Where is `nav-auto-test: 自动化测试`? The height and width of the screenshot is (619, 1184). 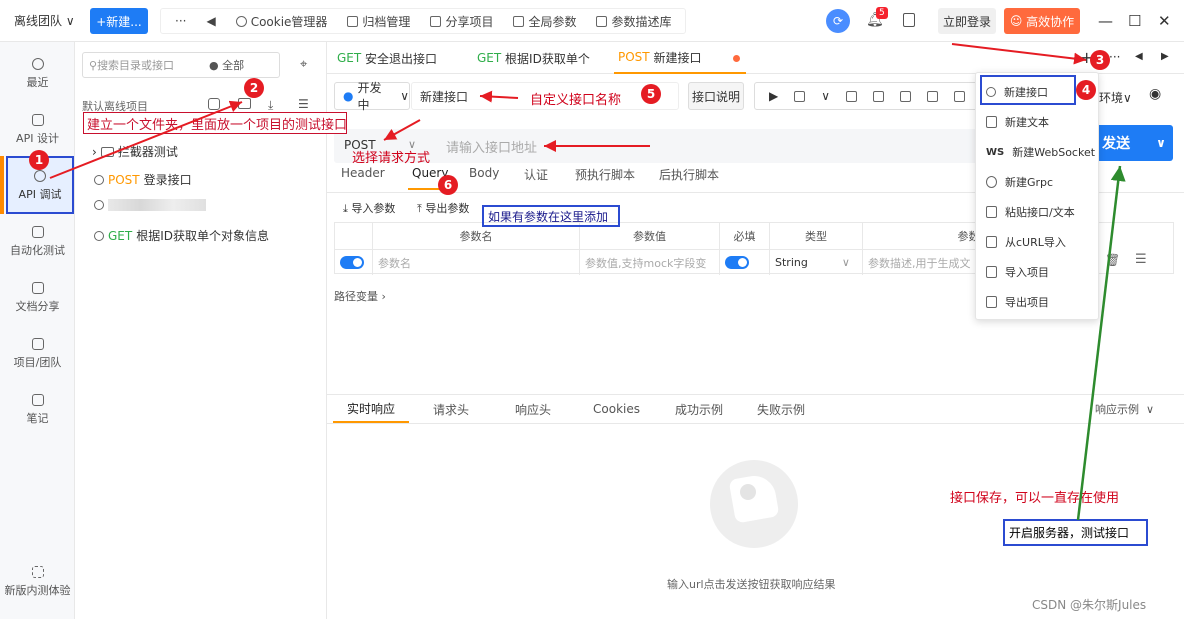 nav-auto-test: 自动化测试 is located at coordinates (37, 242).